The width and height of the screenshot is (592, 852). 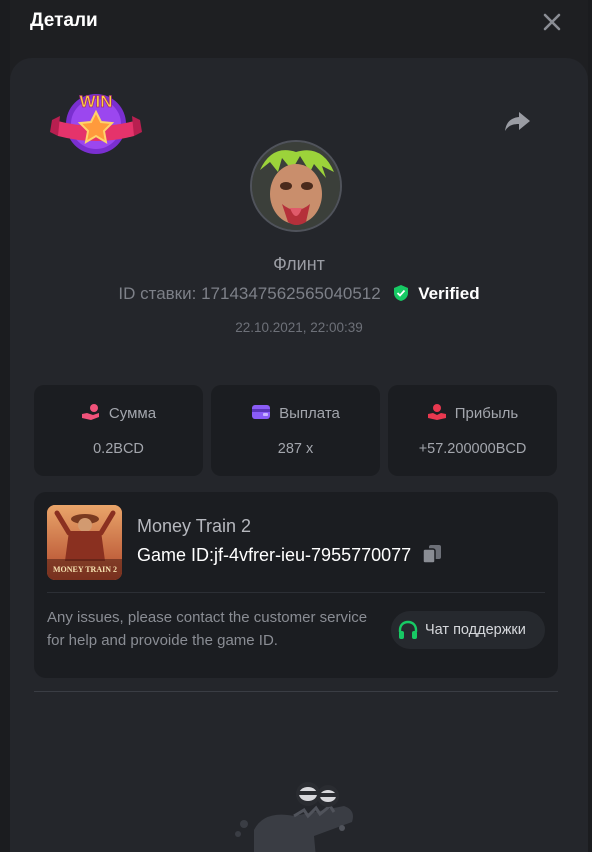 I want to click on stat-payout: Выплата 287 x, so click(x=295, y=430).